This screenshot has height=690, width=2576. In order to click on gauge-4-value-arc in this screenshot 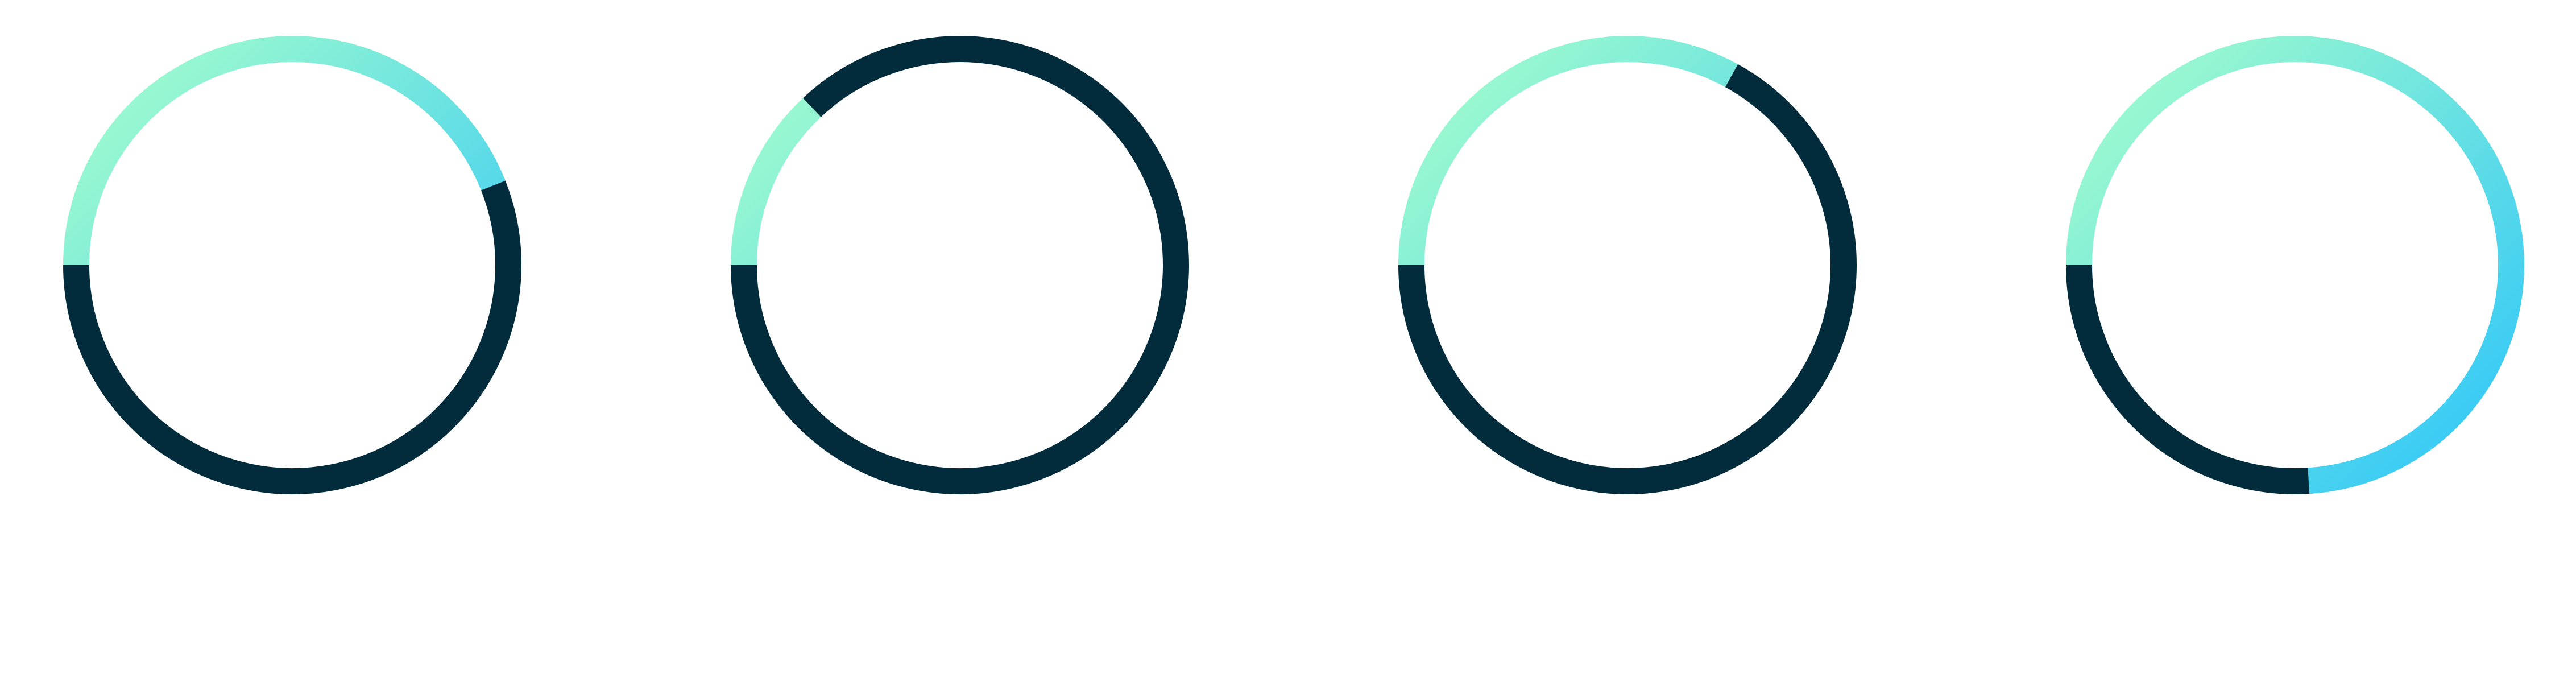, I will do `click(2188, 379)`.